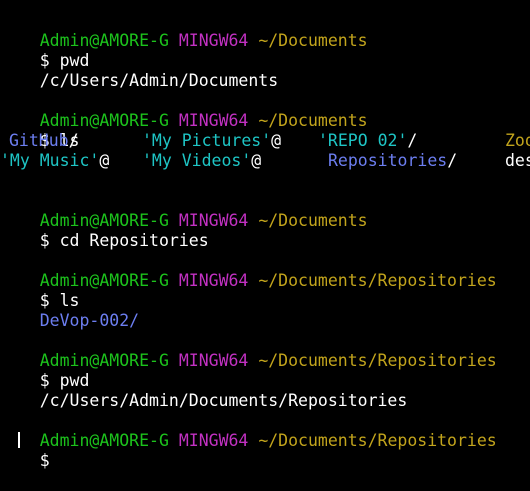 This screenshot has width=530, height=491. I want to click on command-line: $ cd Repositories, so click(104, 230).